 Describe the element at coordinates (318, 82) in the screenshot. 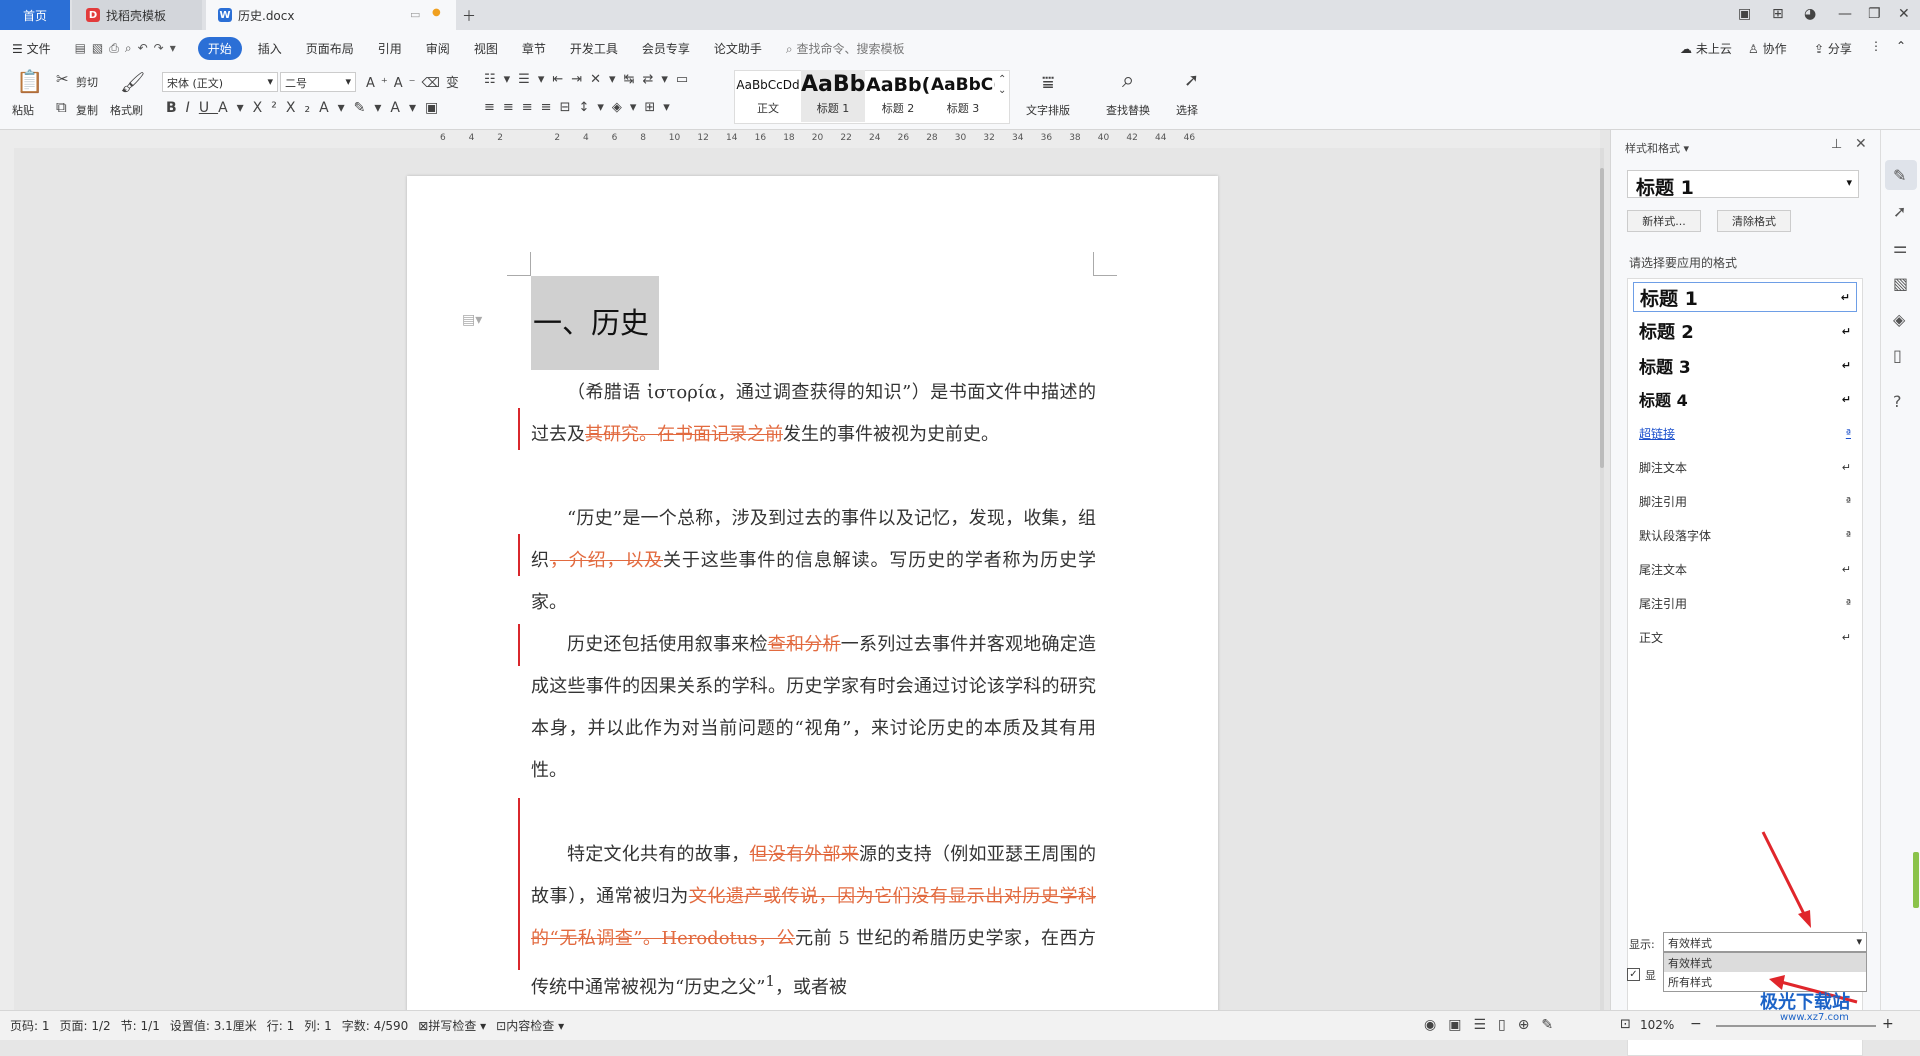

I see `font-size-select: 二号 ▾` at that location.